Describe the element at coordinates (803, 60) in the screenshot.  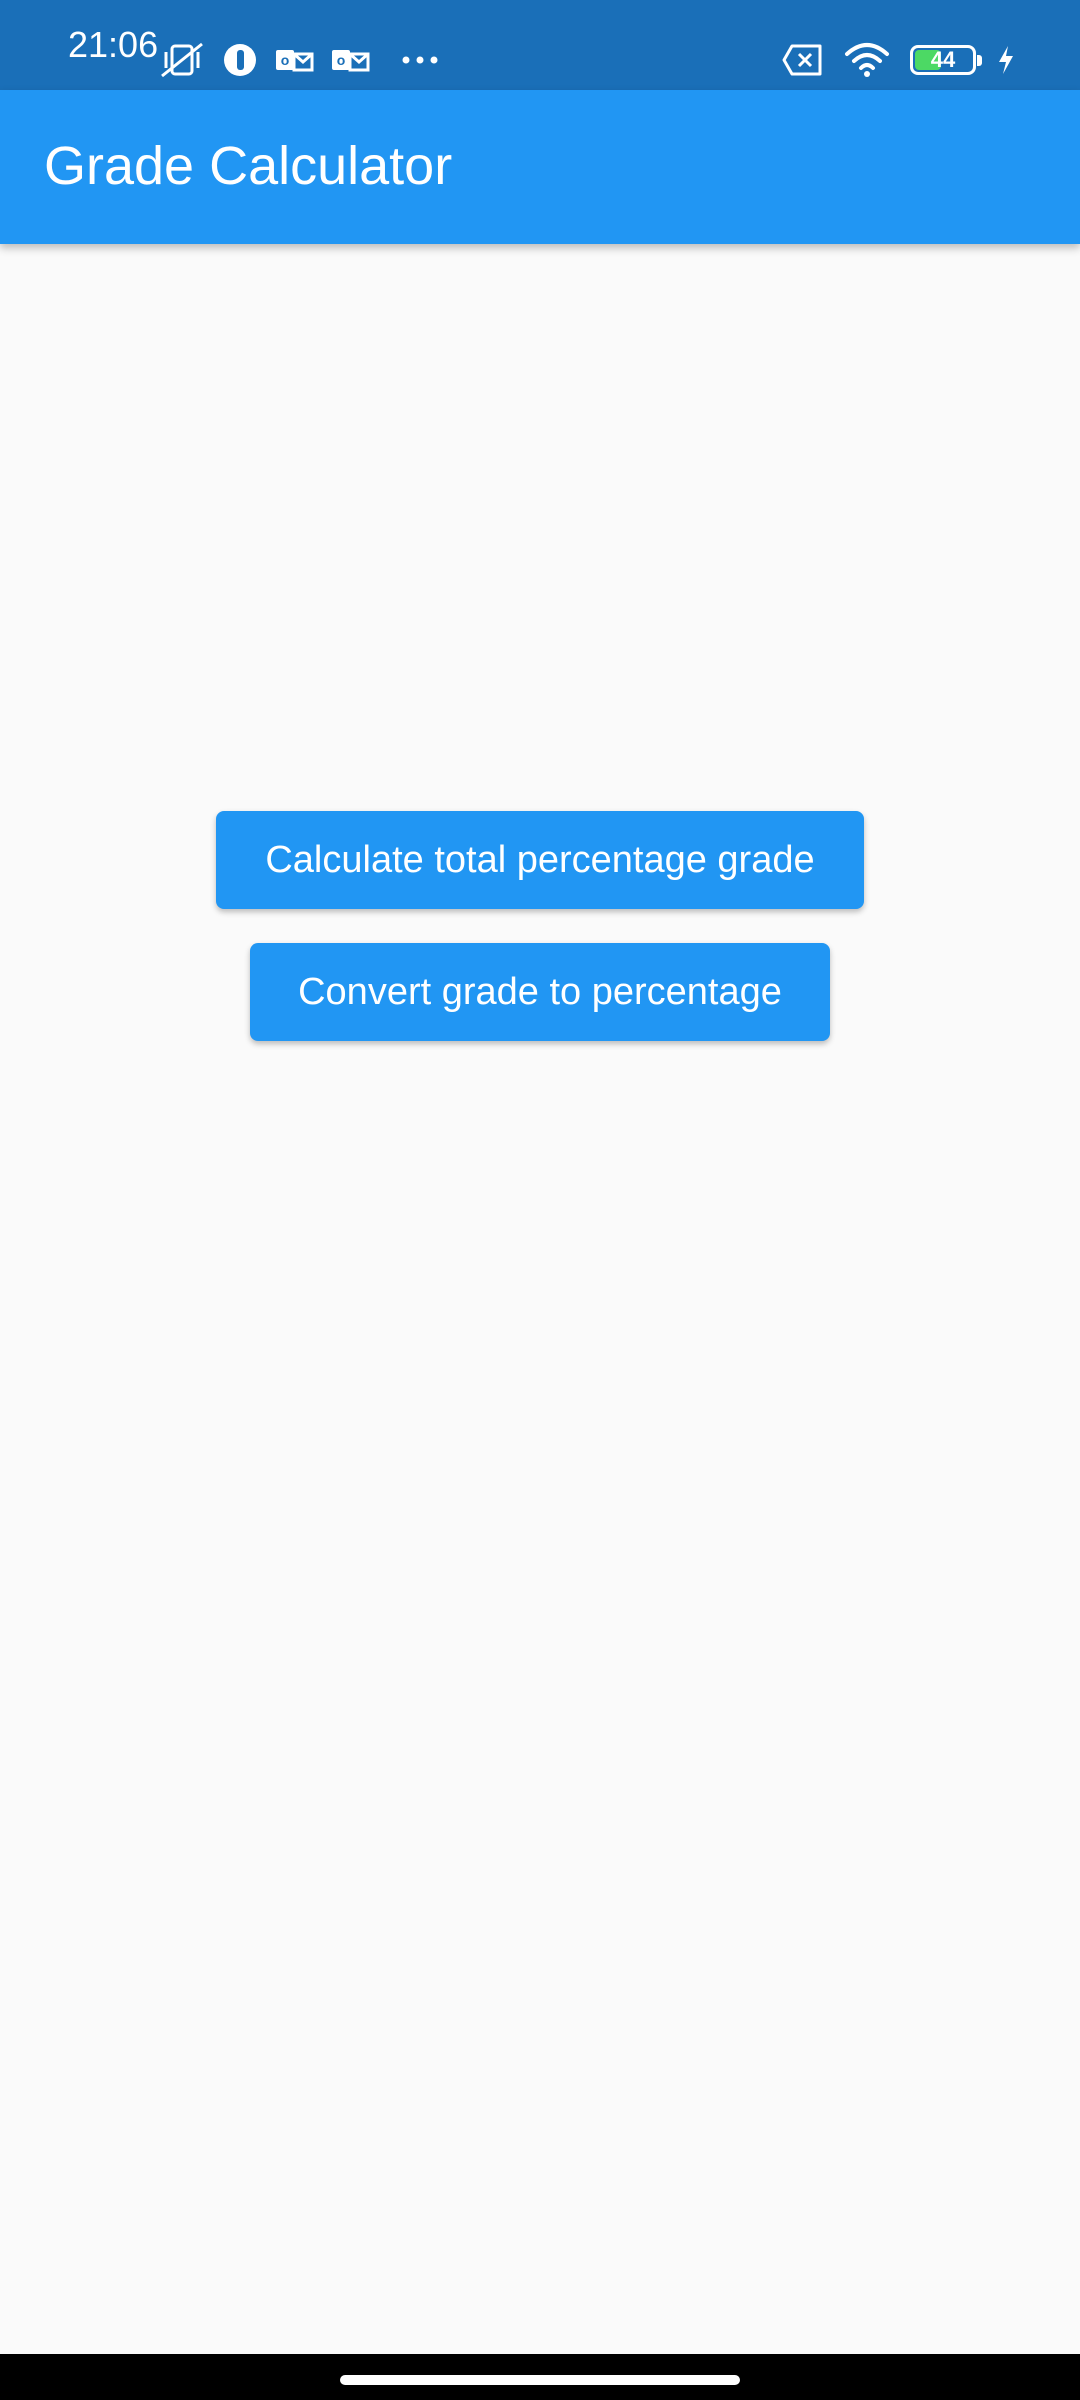
I see `no-sim-icon` at that location.